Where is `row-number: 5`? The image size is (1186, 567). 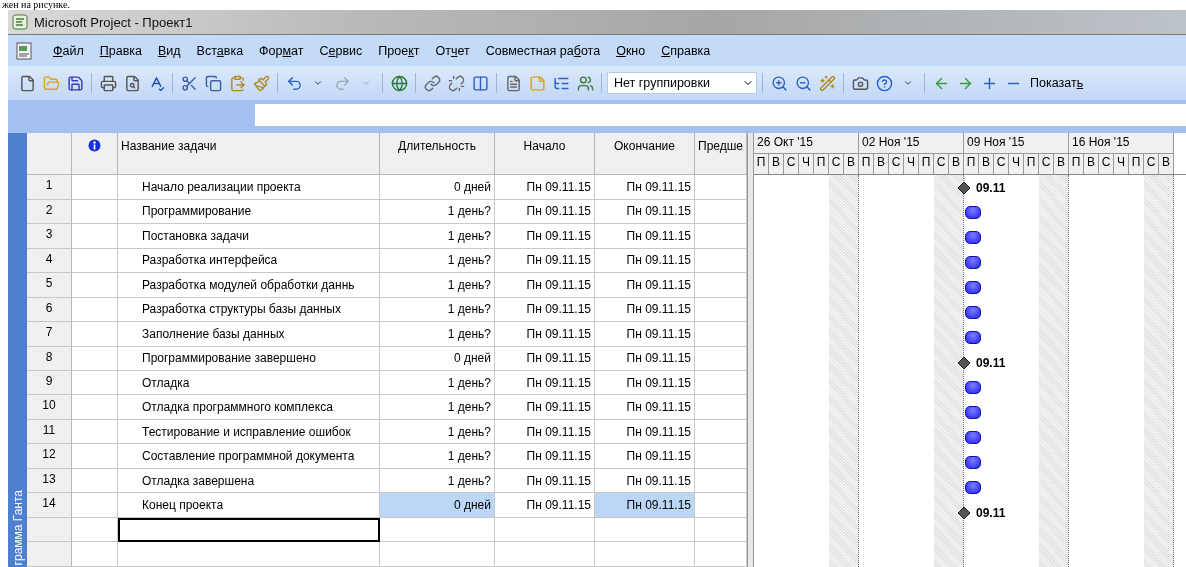
row-number: 5 is located at coordinates (49, 285).